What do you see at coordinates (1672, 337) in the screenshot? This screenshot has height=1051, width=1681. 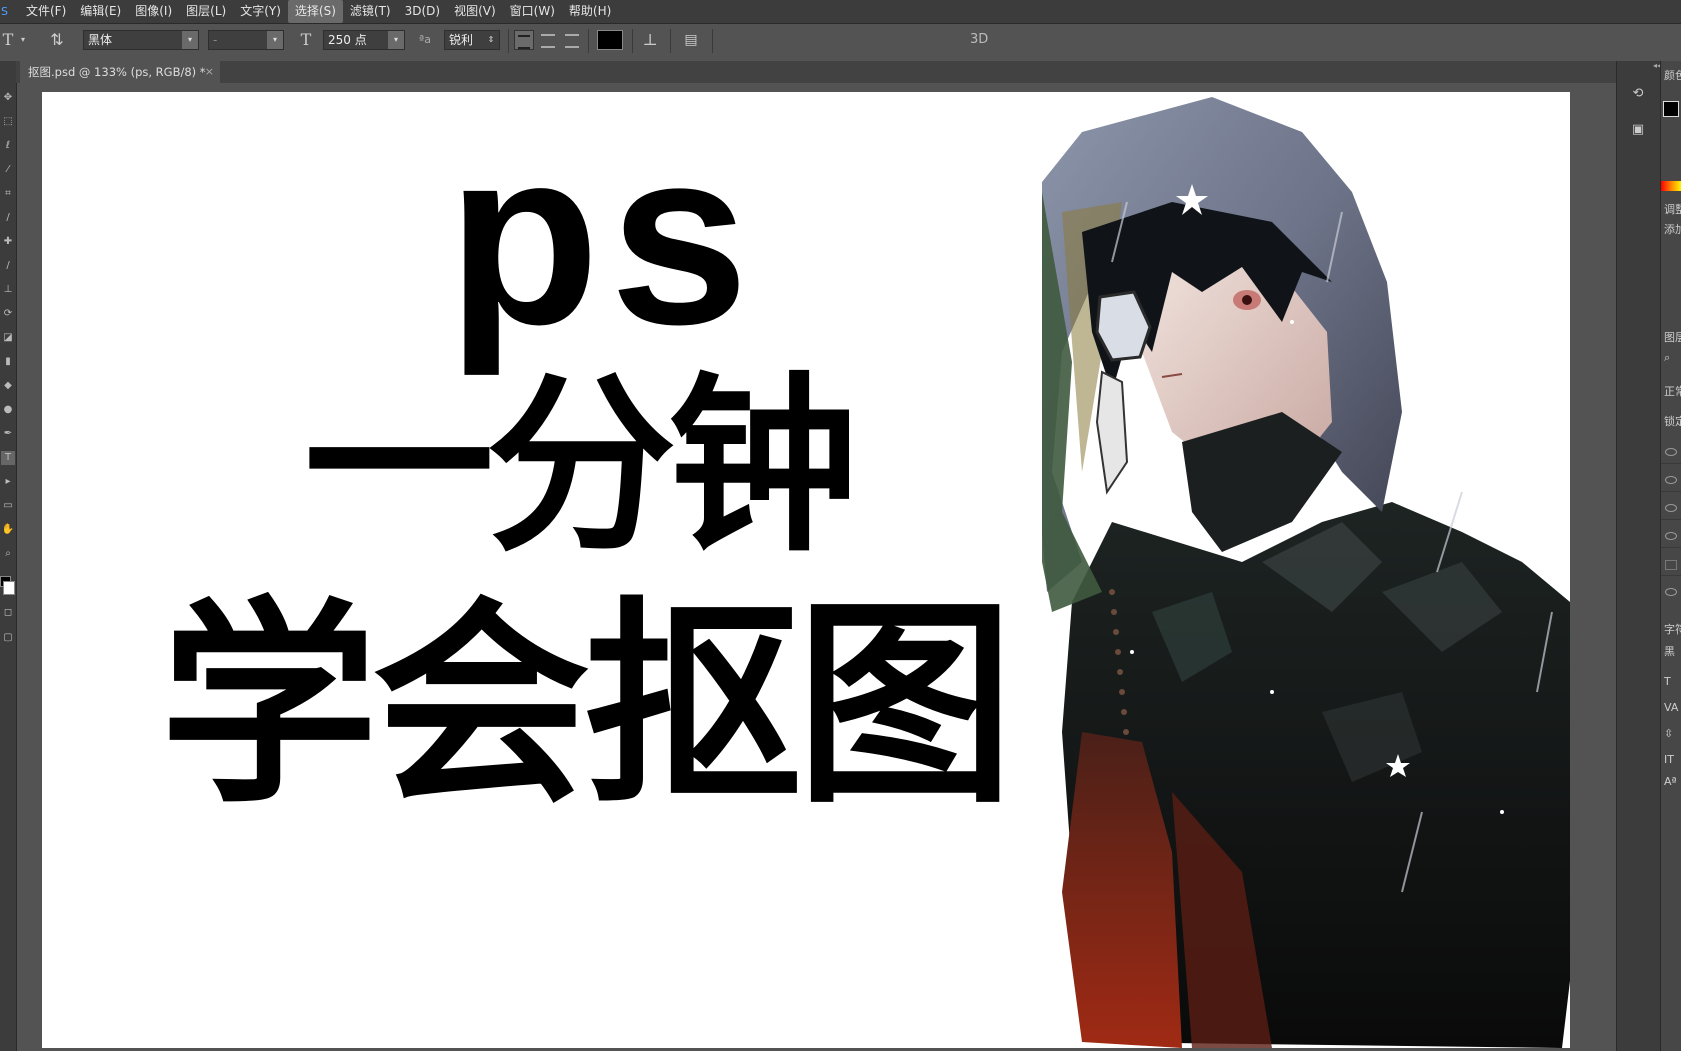 I see `layers-panel-title: 图层` at bounding box center [1672, 337].